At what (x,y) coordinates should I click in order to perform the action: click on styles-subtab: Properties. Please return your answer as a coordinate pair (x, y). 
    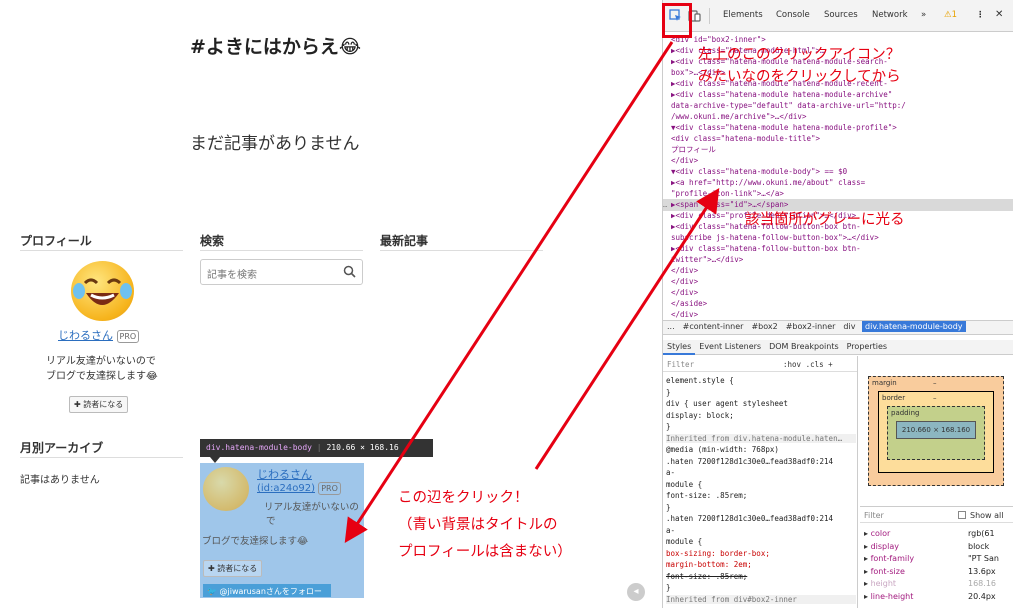
    Looking at the image, I should click on (867, 346).